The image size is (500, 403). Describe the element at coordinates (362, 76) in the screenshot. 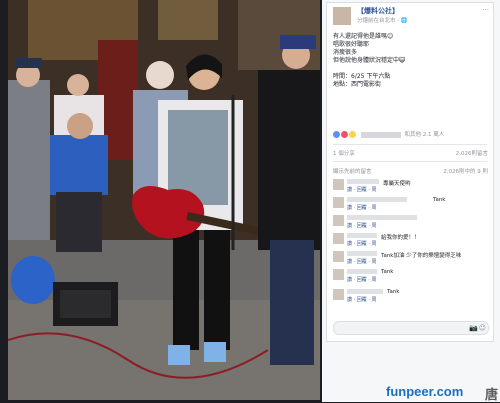

I see `post-line-time: 時間：6/25 下午六點` at that location.